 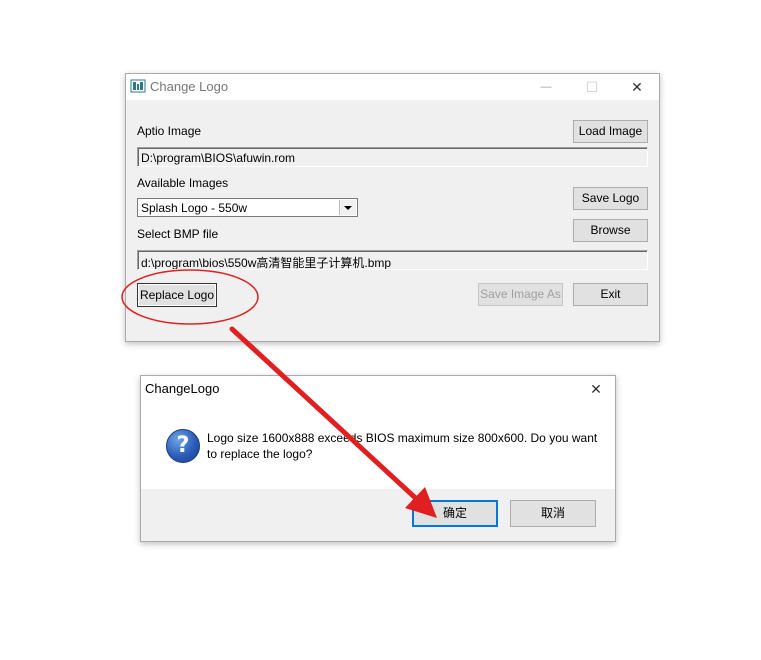 What do you see at coordinates (177, 295) in the screenshot?
I see `replace-logo-button: Replace Logo` at bounding box center [177, 295].